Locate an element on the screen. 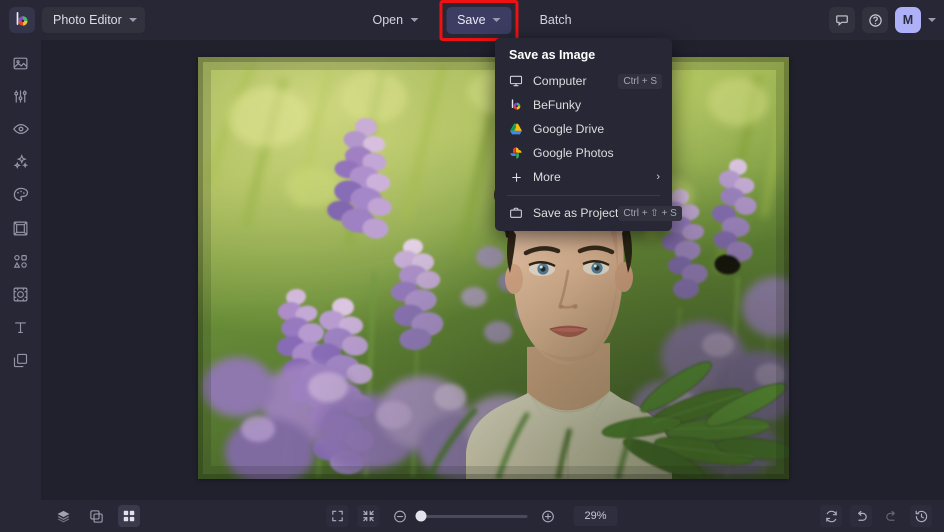 The image size is (944, 532). help-button is located at coordinates (875, 20).